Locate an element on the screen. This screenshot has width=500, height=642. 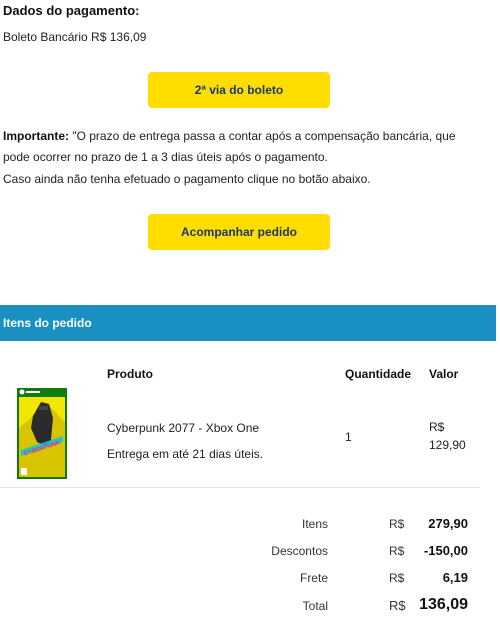
items-divider is located at coordinates (240, 487).